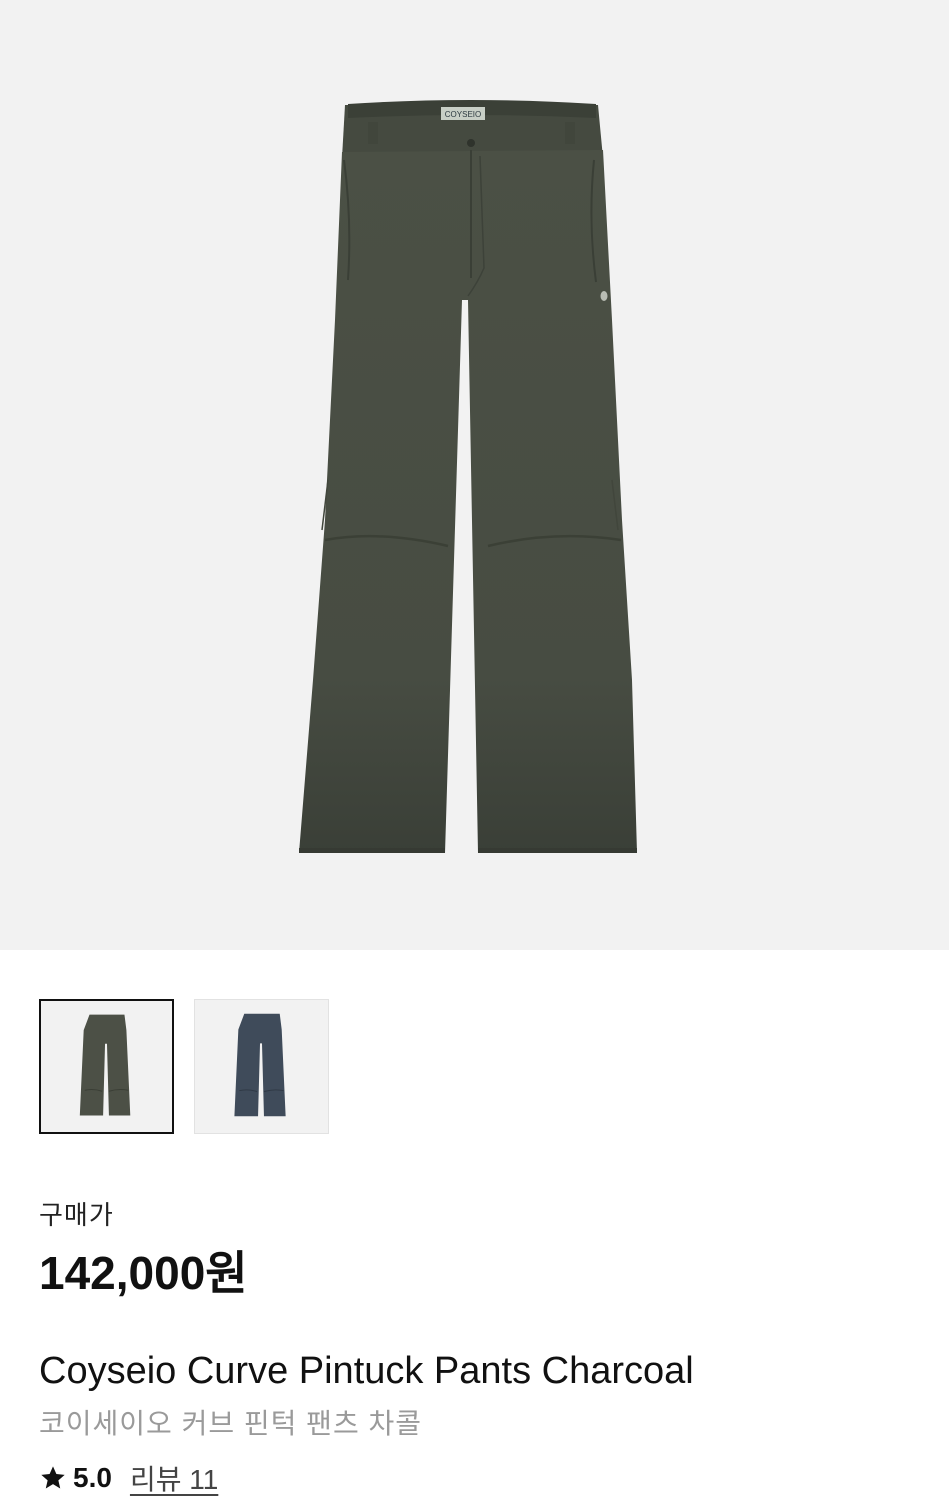  Describe the element at coordinates (463, 114) in the screenshot. I see `svg-text: COYSEIO` at that location.